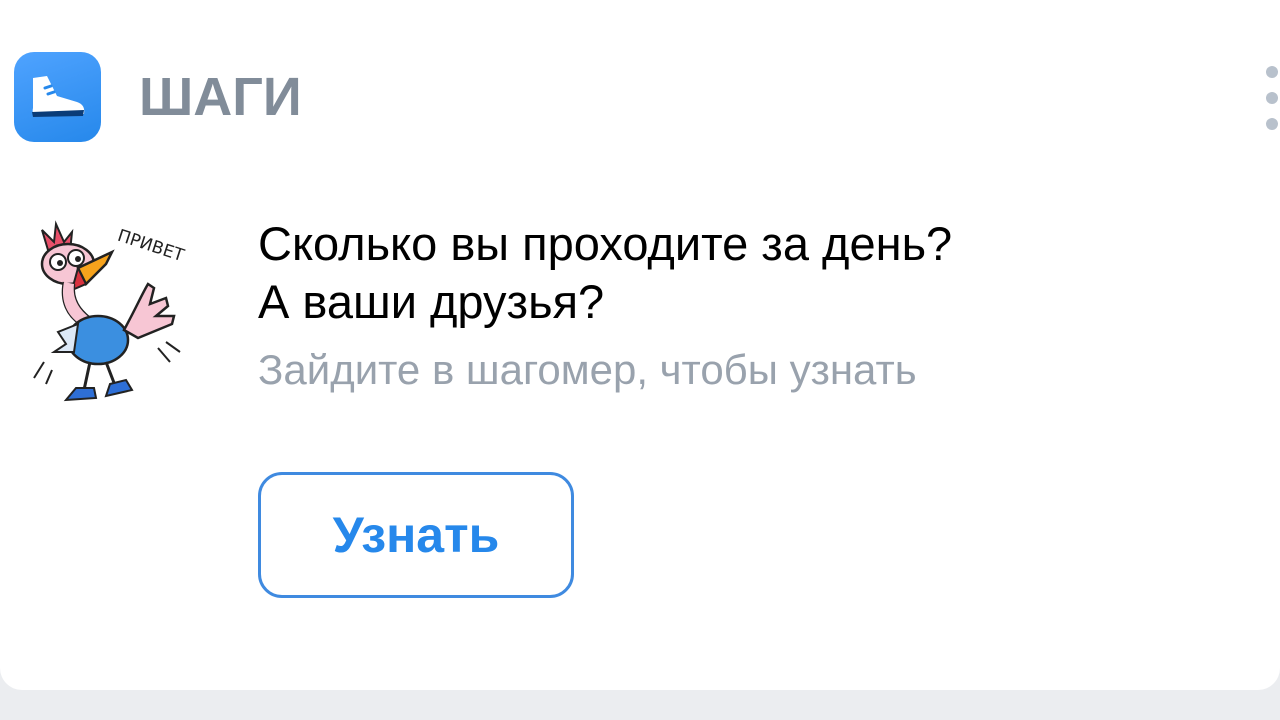  Describe the element at coordinates (605, 243) in the screenshot. I see `headline-line-1: Сколько вы проходите за день?` at that location.